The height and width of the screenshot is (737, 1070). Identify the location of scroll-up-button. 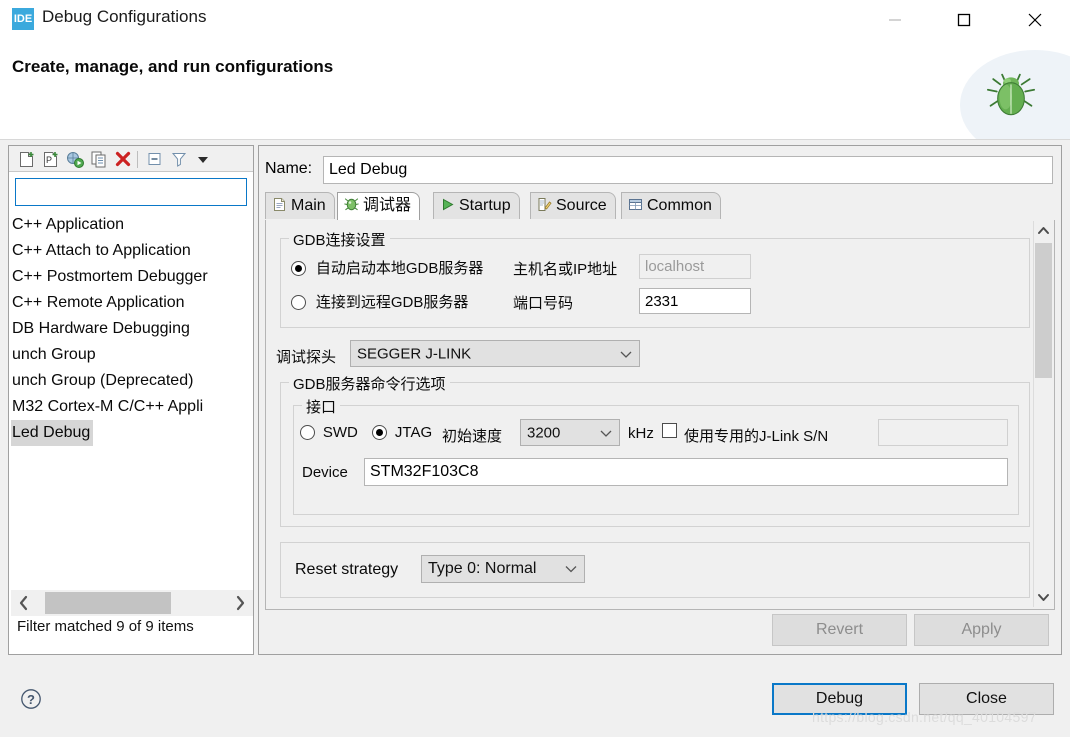
(1043, 230).